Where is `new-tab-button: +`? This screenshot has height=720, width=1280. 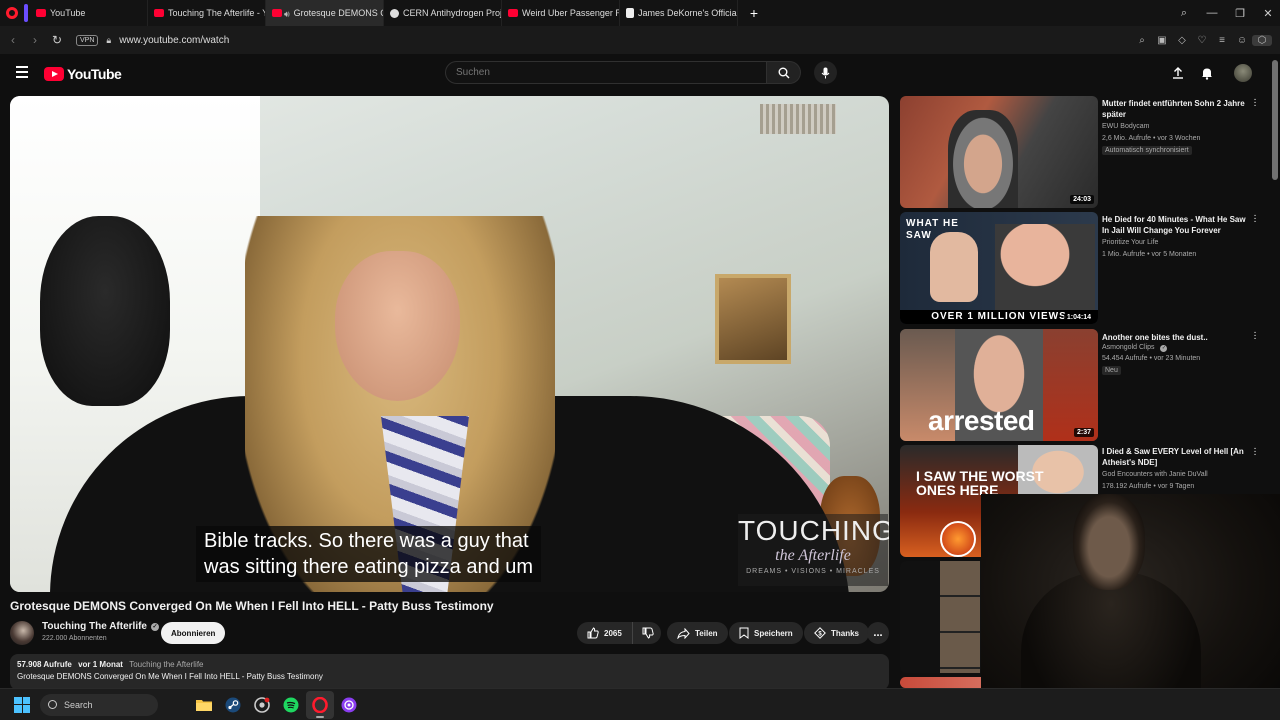 new-tab-button: + is located at coordinates (754, 13).